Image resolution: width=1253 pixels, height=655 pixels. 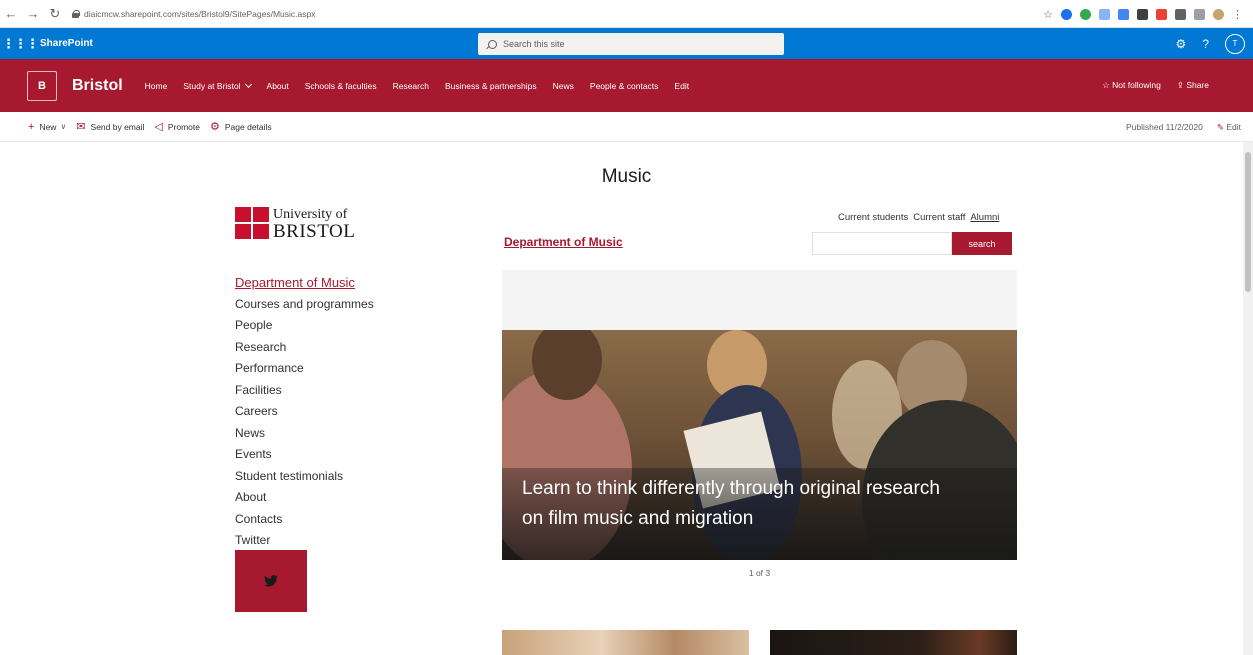 What do you see at coordinates (873, 217) in the screenshot?
I see `current-students-link: Current students` at bounding box center [873, 217].